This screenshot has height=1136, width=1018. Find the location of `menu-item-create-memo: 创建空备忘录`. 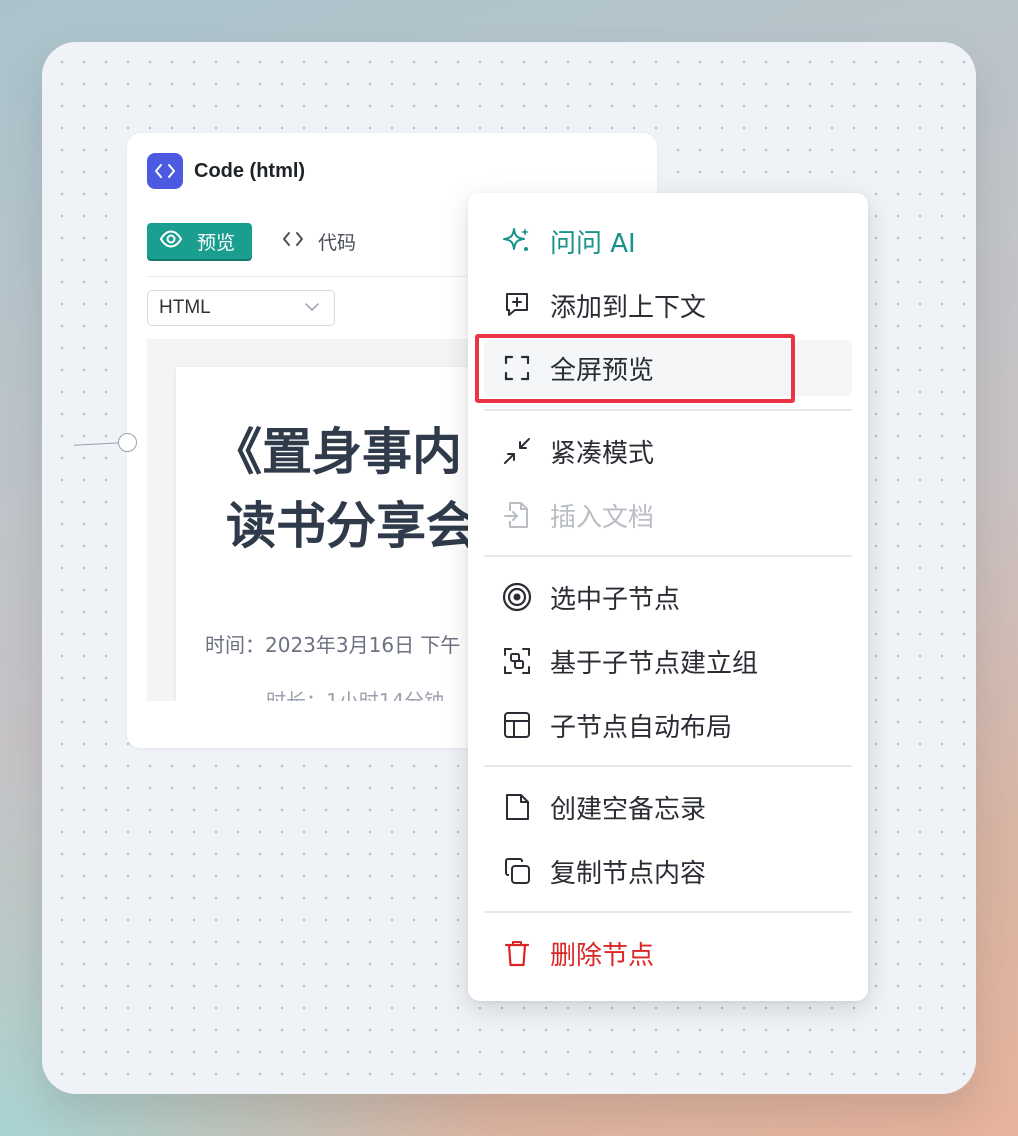

menu-item-create-memo: 创建空备忘录 is located at coordinates (668, 807).